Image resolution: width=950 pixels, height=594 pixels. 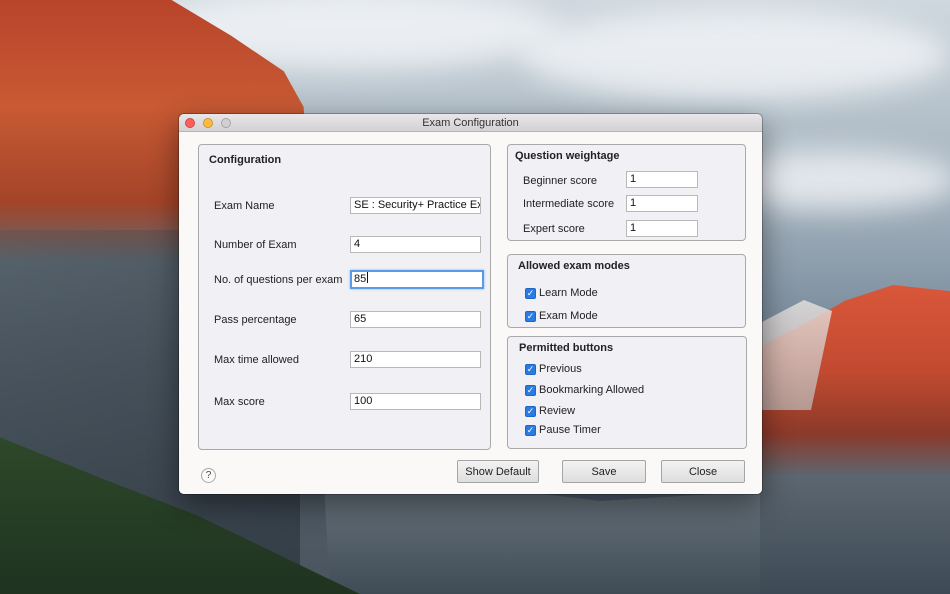 I want to click on previous-checkbox: ✓ Previous, so click(x=553, y=369).